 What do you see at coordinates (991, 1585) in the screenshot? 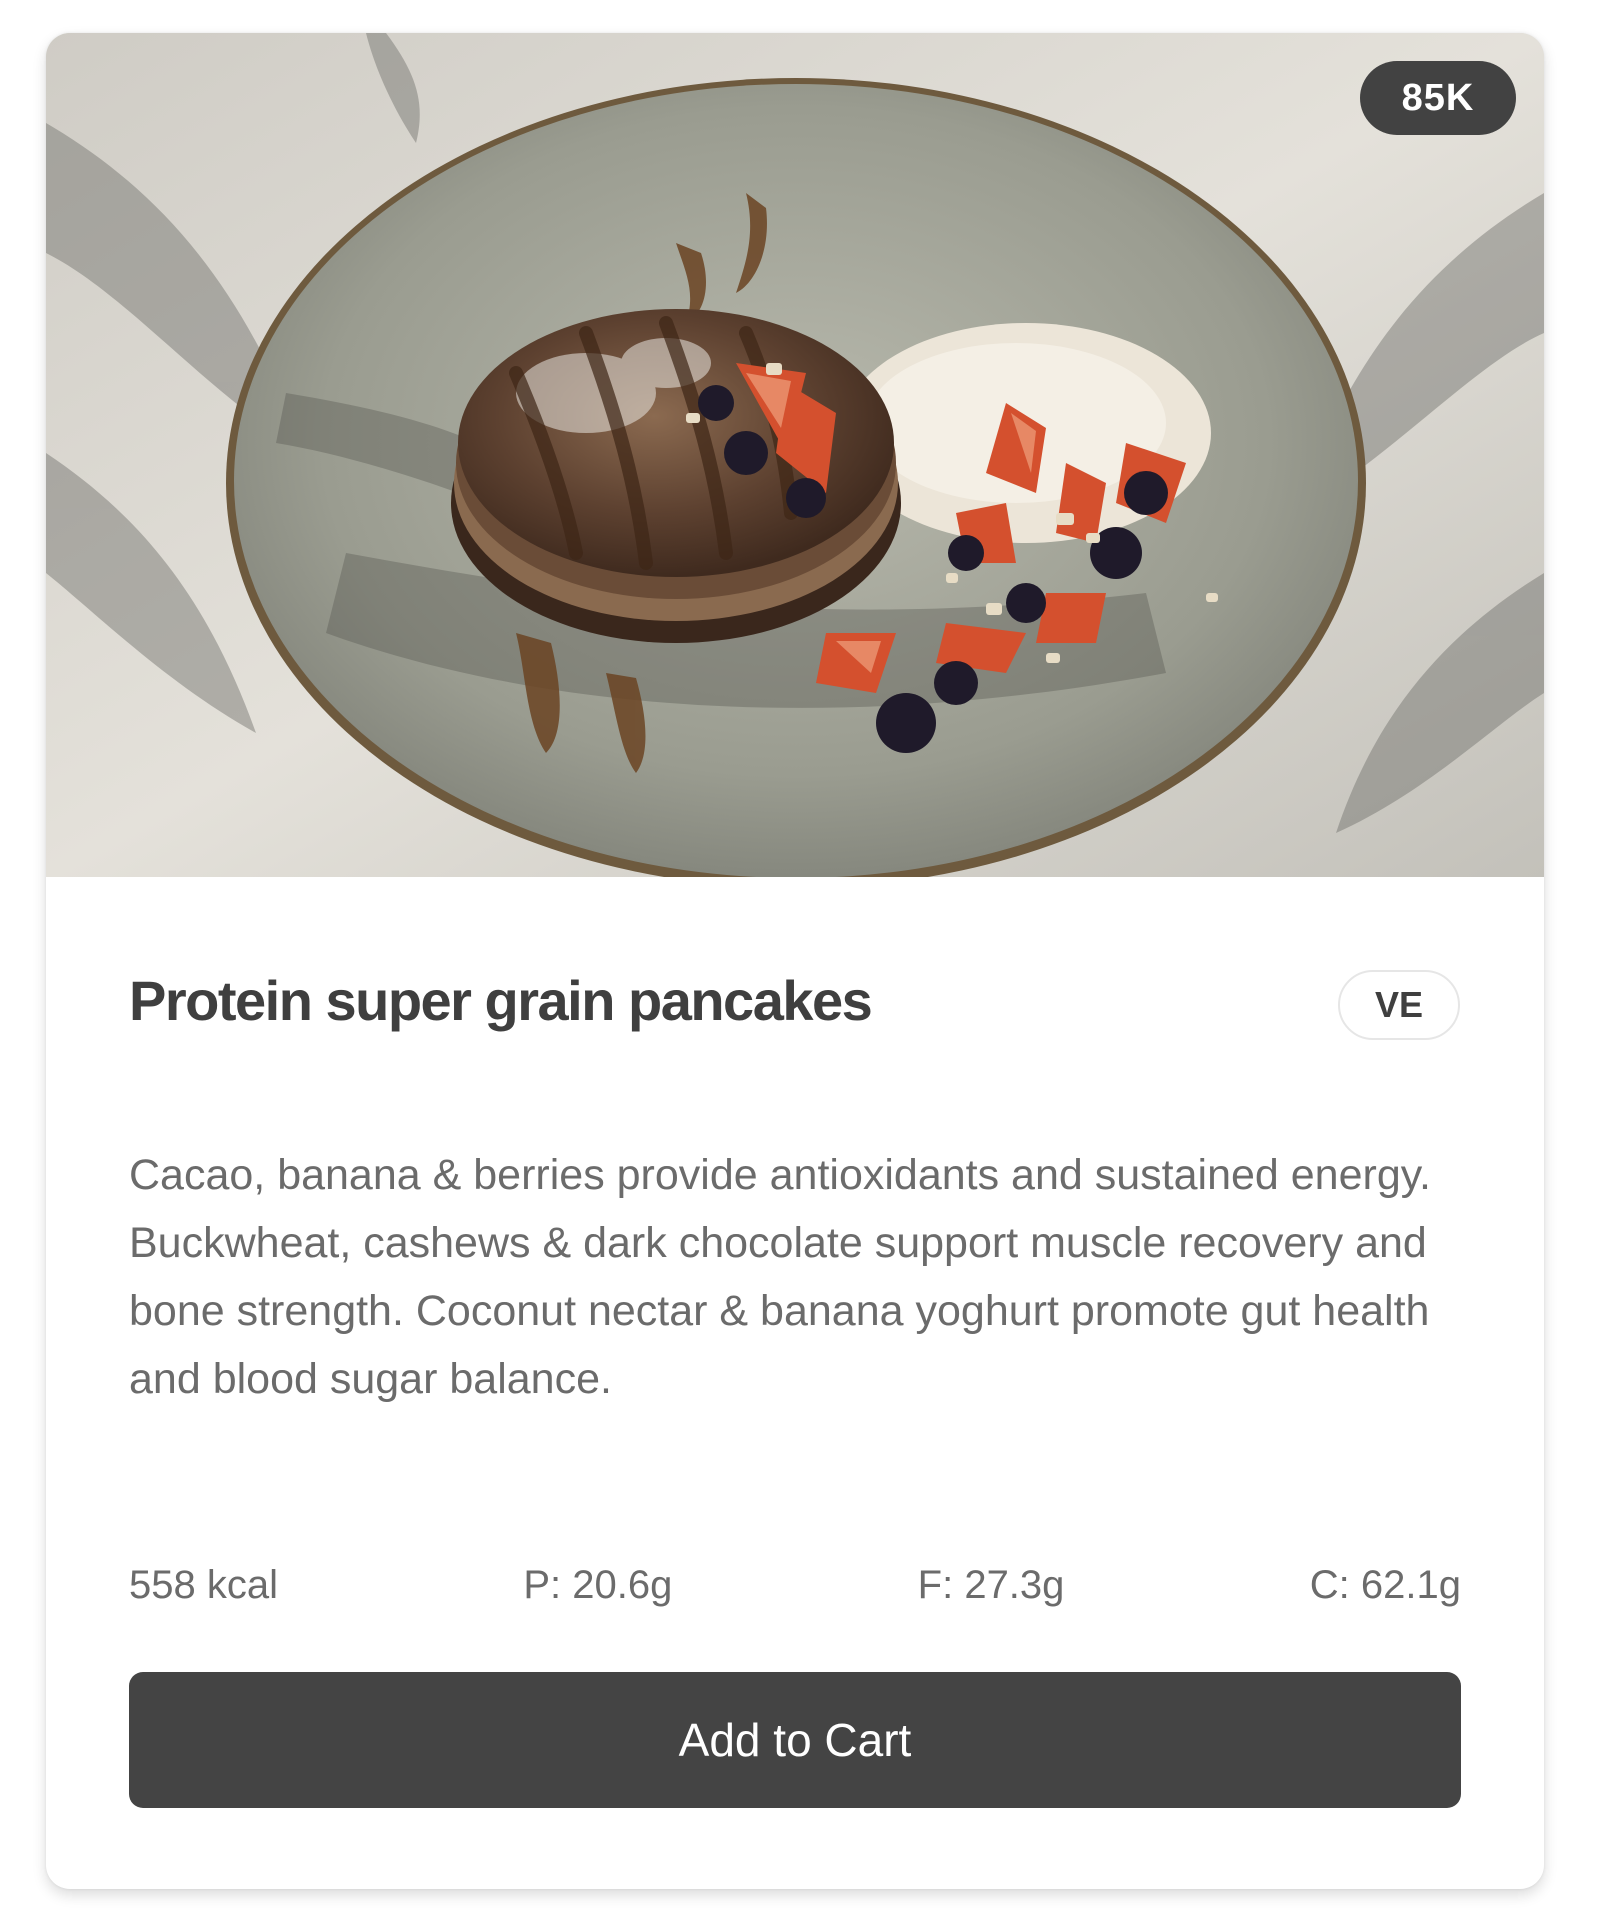
I see `fat-value: F: 27.3g` at bounding box center [991, 1585].